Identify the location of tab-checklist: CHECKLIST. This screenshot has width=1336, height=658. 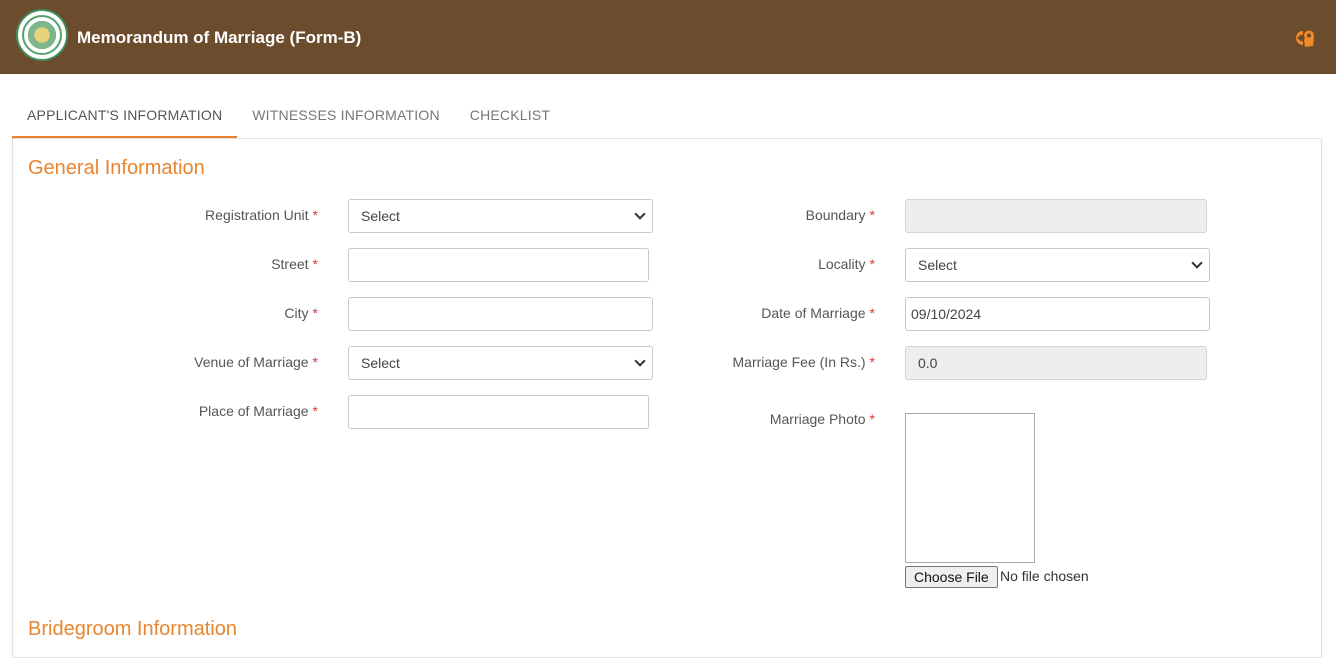
(510, 118).